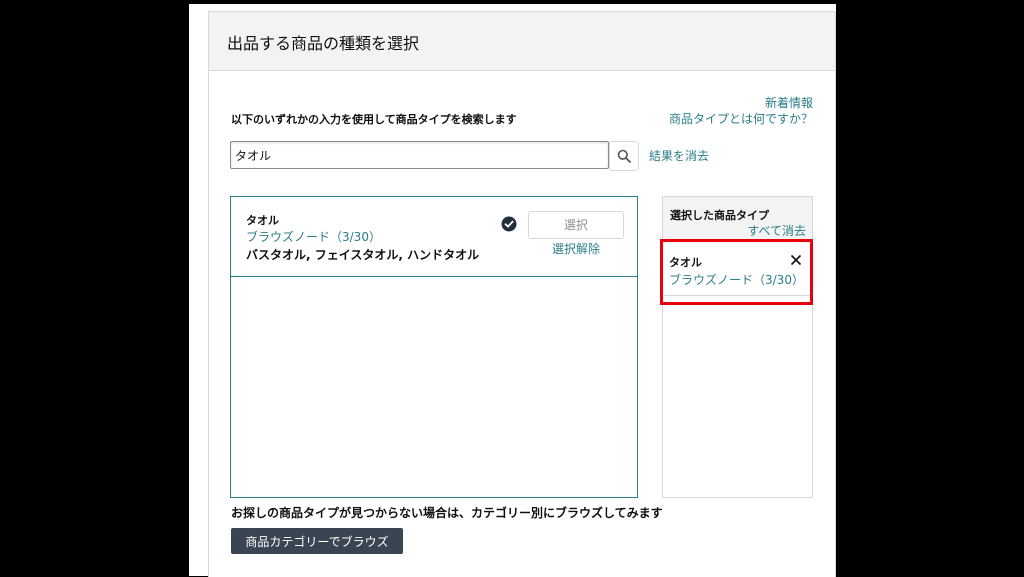 This screenshot has width=1024, height=577. Describe the element at coordinates (737, 347) in the screenshot. I see `selected-types-panel: 選択した商品タイプ すべて消去 タオル ブラウズノード（3/30）` at that location.